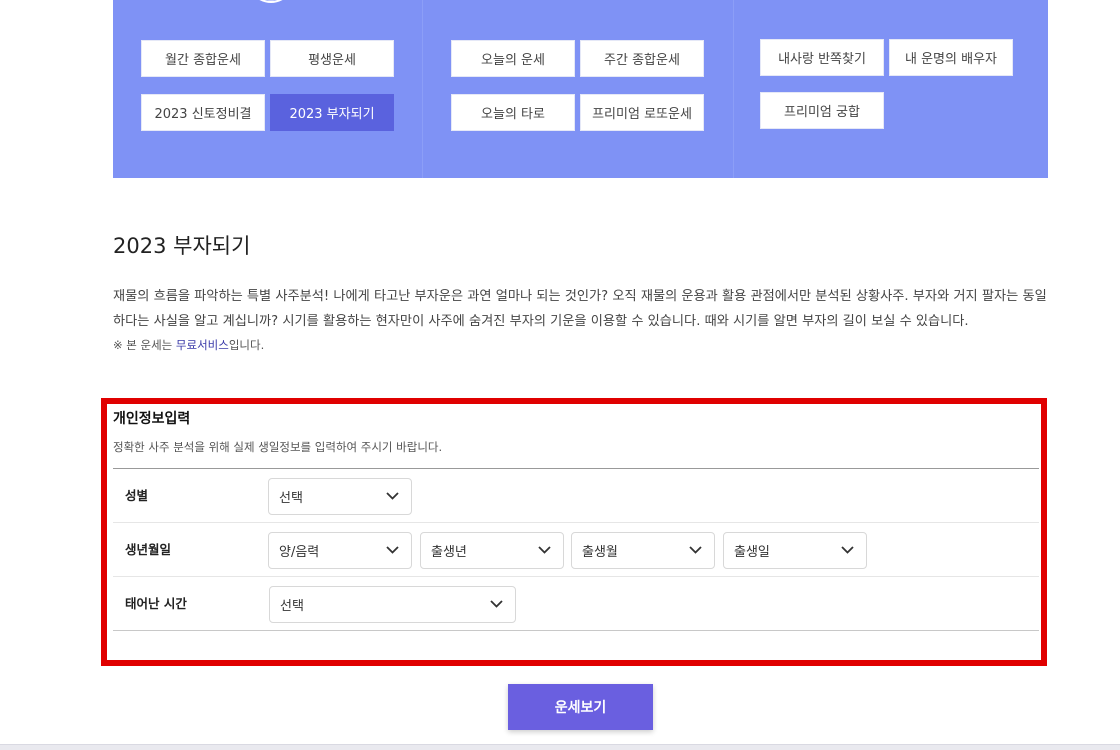 Image resolution: width=1120 pixels, height=750 pixels. What do you see at coordinates (822, 110) in the screenshot?
I see `menu-premium-compatibility-button: 프리미엄 궁합` at bounding box center [822, 110].